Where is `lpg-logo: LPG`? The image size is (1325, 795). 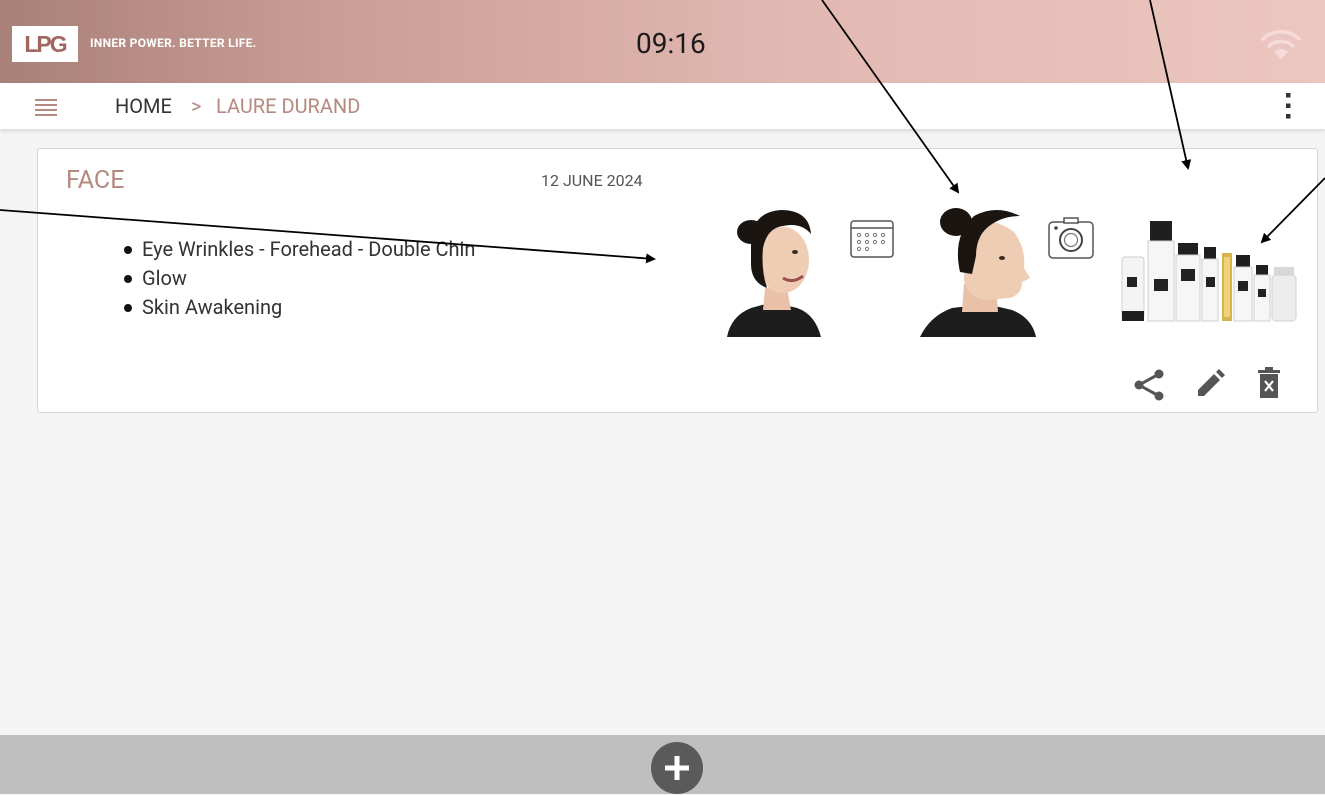
lpg-logo: LPG is located at coordinates (45, 44).